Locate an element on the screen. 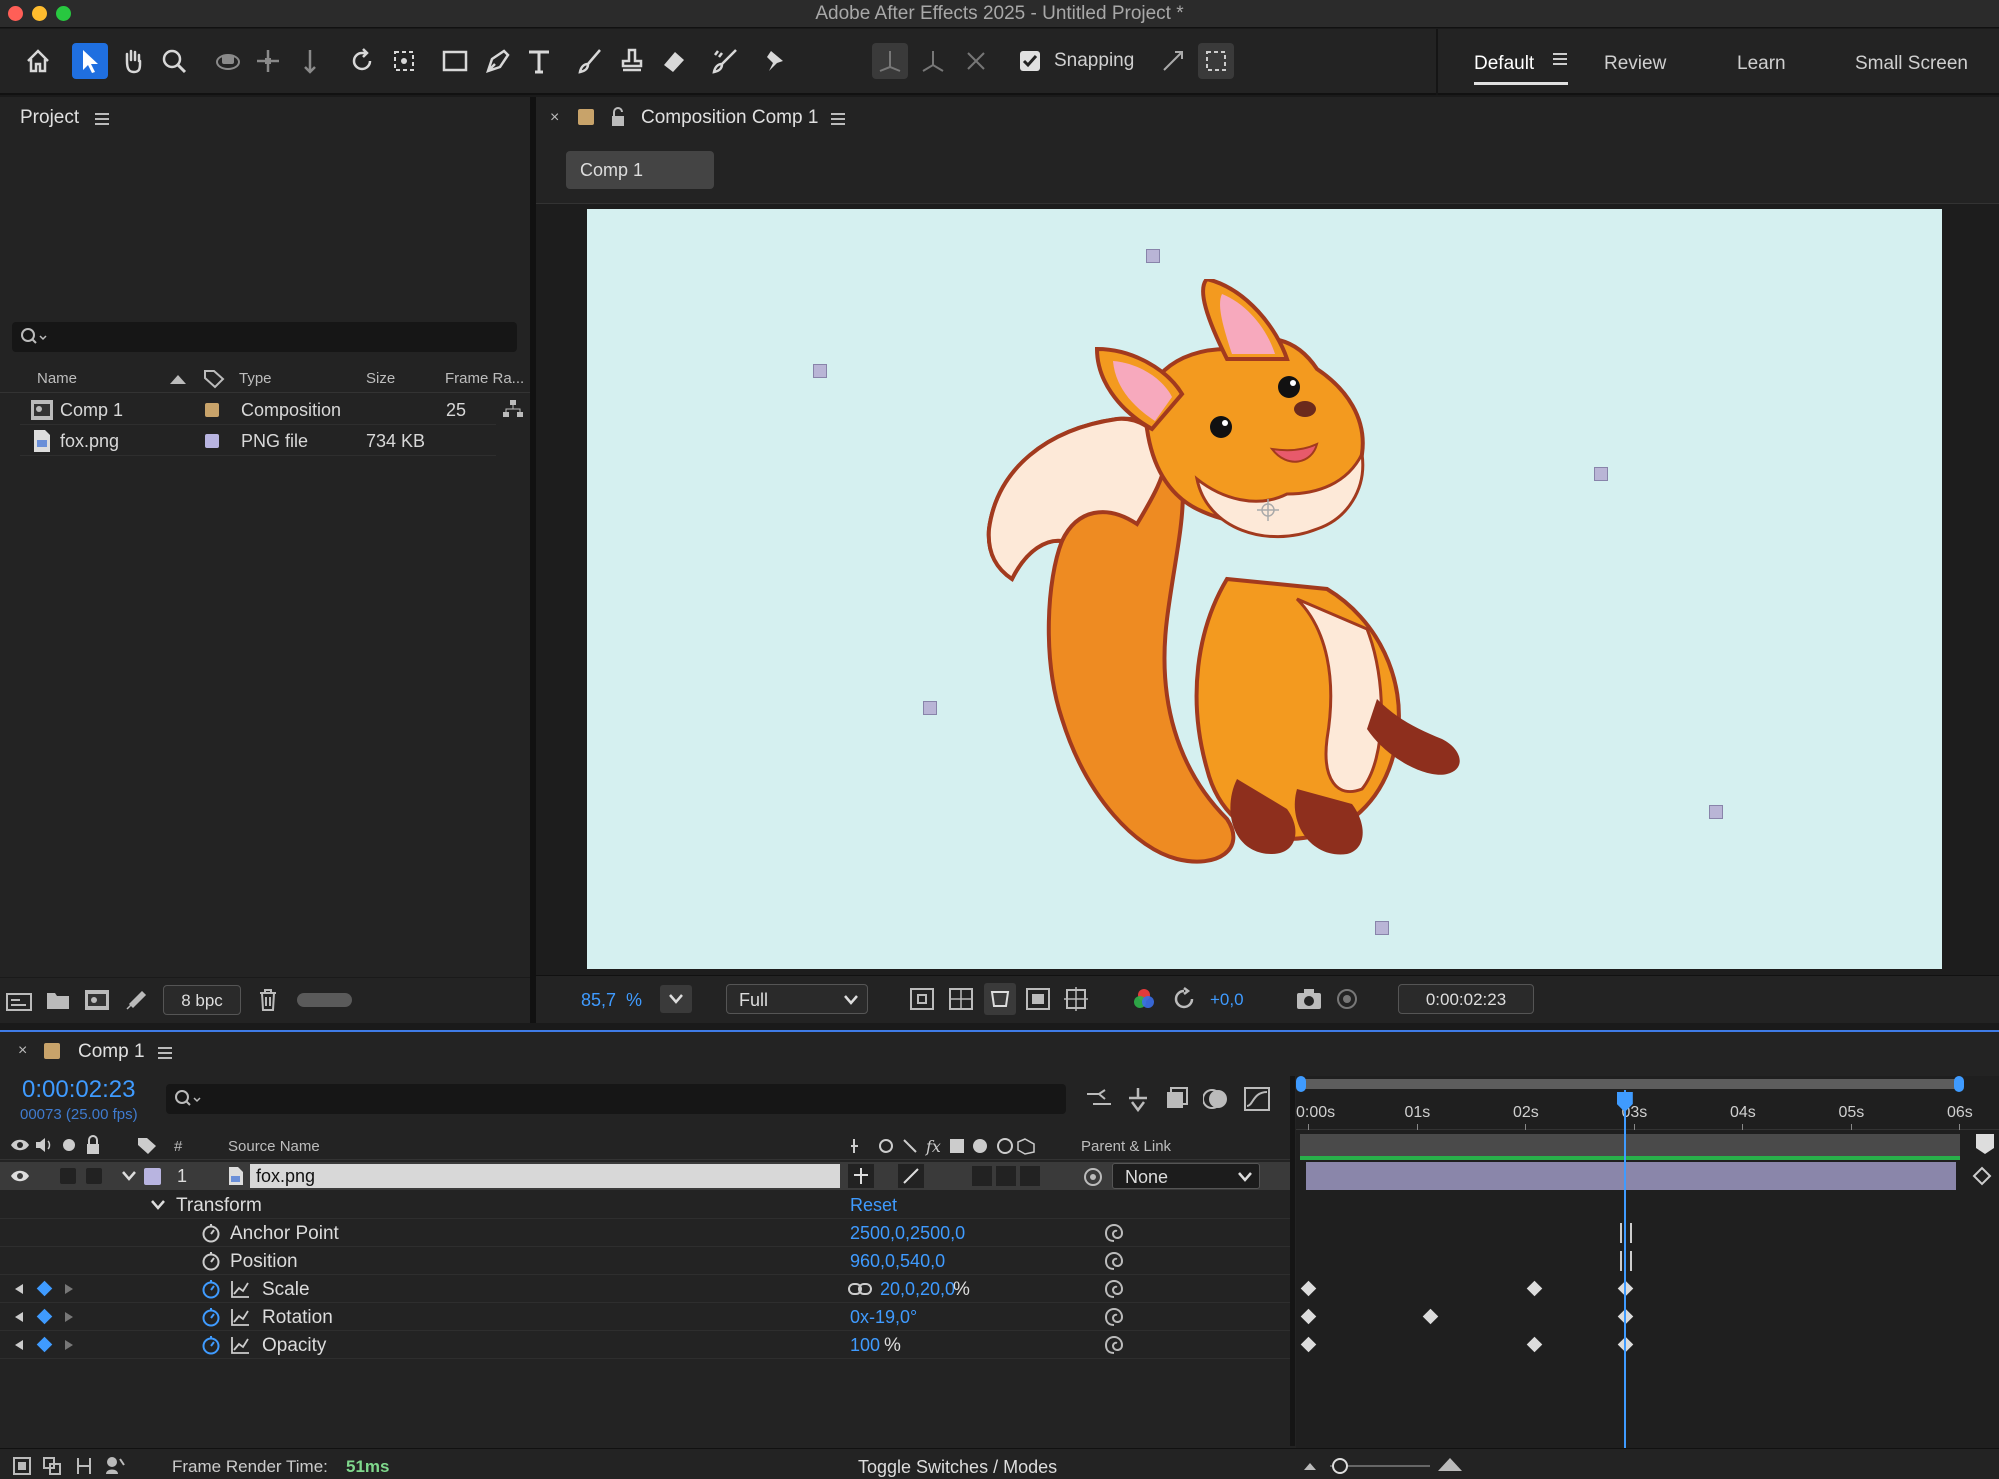 The image size is (1999, 1479). parent-select: None is located at coordinates (1186, 1176).